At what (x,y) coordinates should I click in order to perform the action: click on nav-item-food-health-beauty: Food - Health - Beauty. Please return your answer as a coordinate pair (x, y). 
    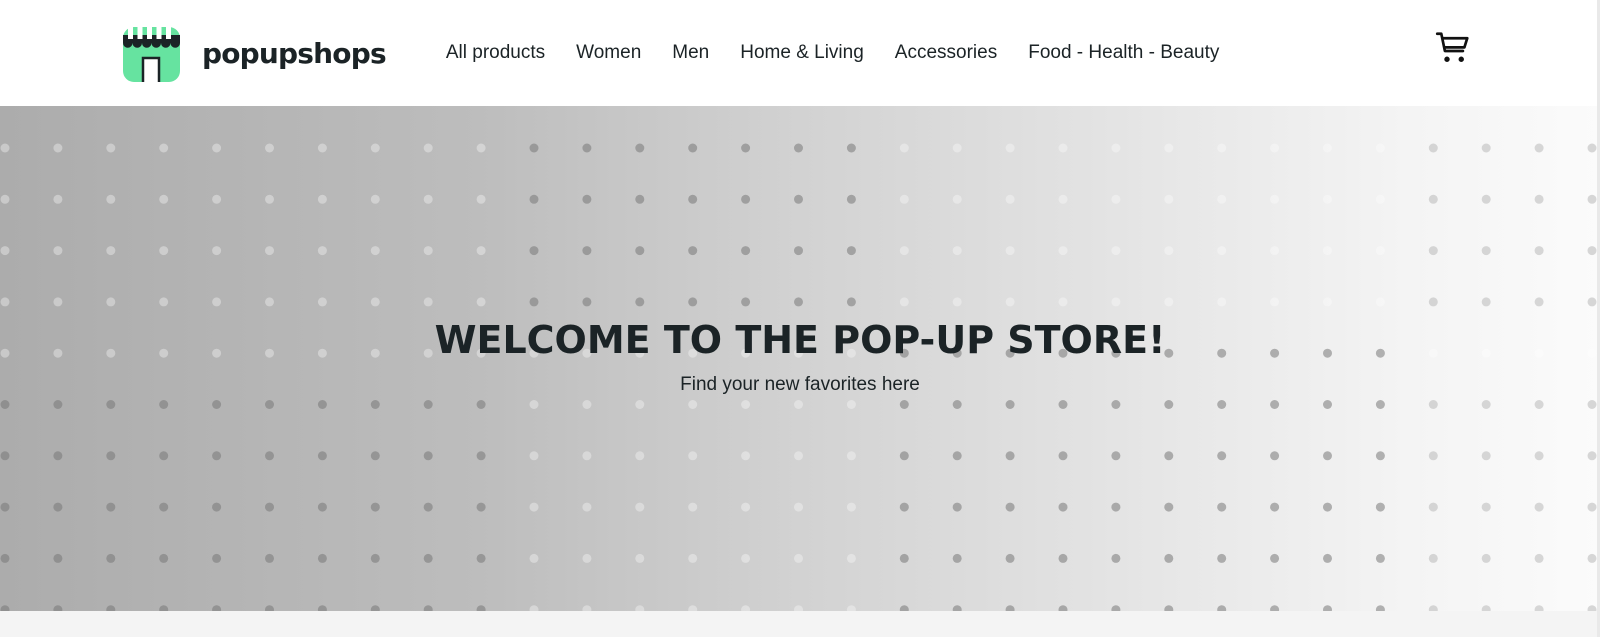
    Looking at the image, I should click on (1123, 53).